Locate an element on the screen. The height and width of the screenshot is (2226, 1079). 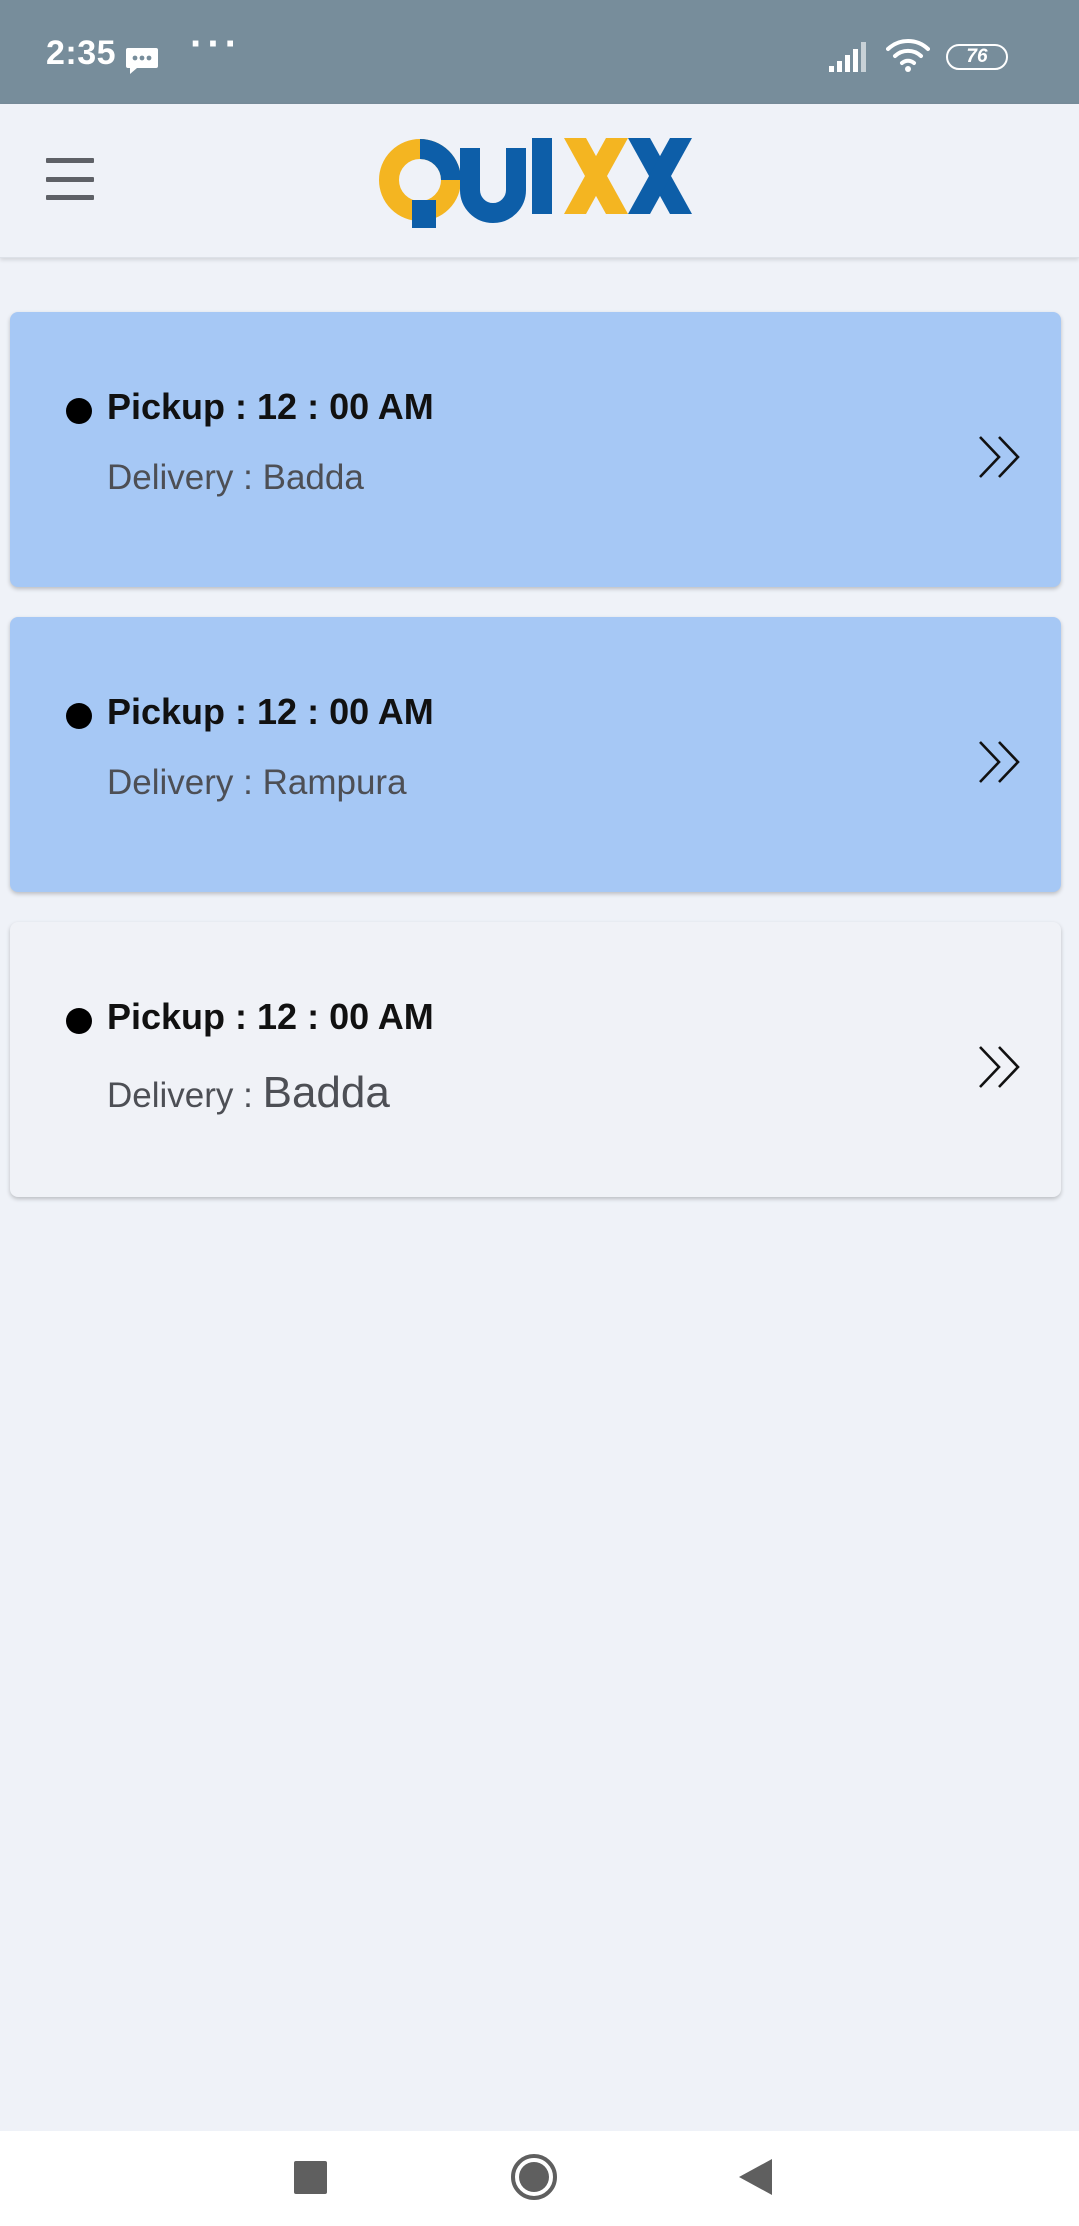
more-notifications-indicator: ··· is located at coordinates (216, 44).